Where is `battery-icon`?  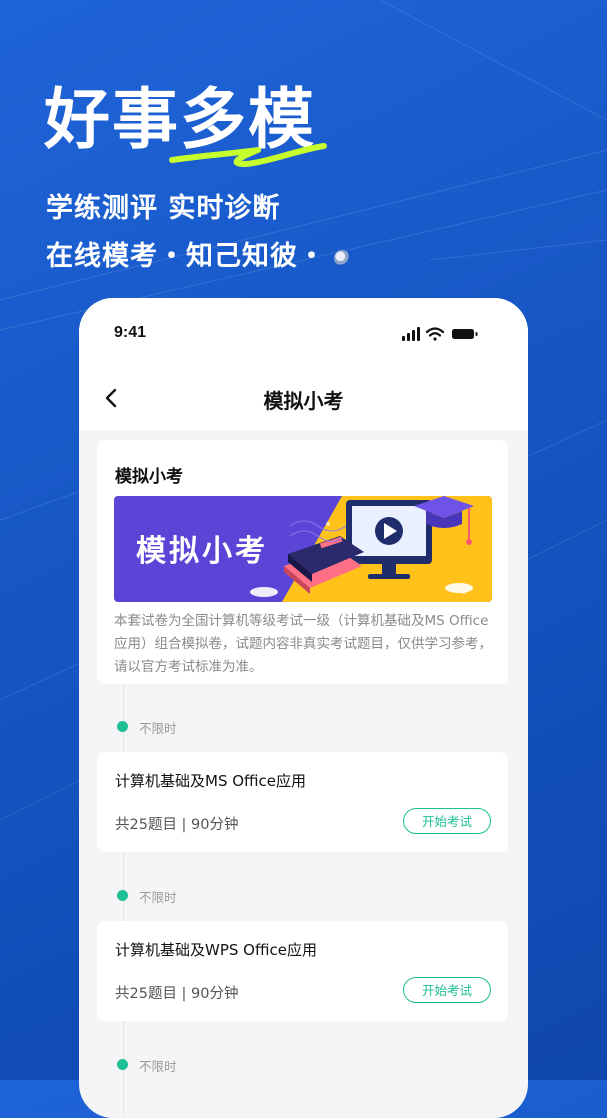 battery-icon is located at coordinates (465, 334).